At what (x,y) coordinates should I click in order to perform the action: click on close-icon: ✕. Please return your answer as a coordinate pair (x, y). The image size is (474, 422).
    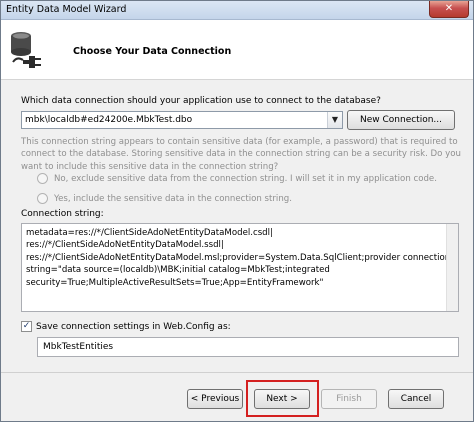
    Looking at the image, I should click on (449, 8).